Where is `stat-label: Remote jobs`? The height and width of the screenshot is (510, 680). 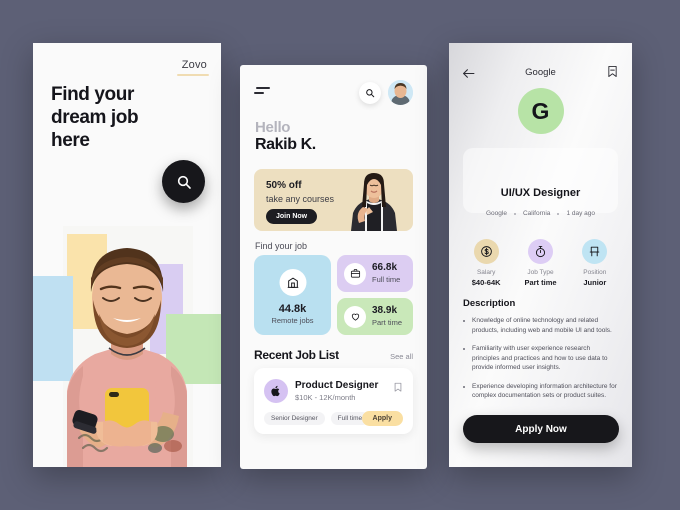
stat-label: Remote jobs is located at coordinates (292, 320).